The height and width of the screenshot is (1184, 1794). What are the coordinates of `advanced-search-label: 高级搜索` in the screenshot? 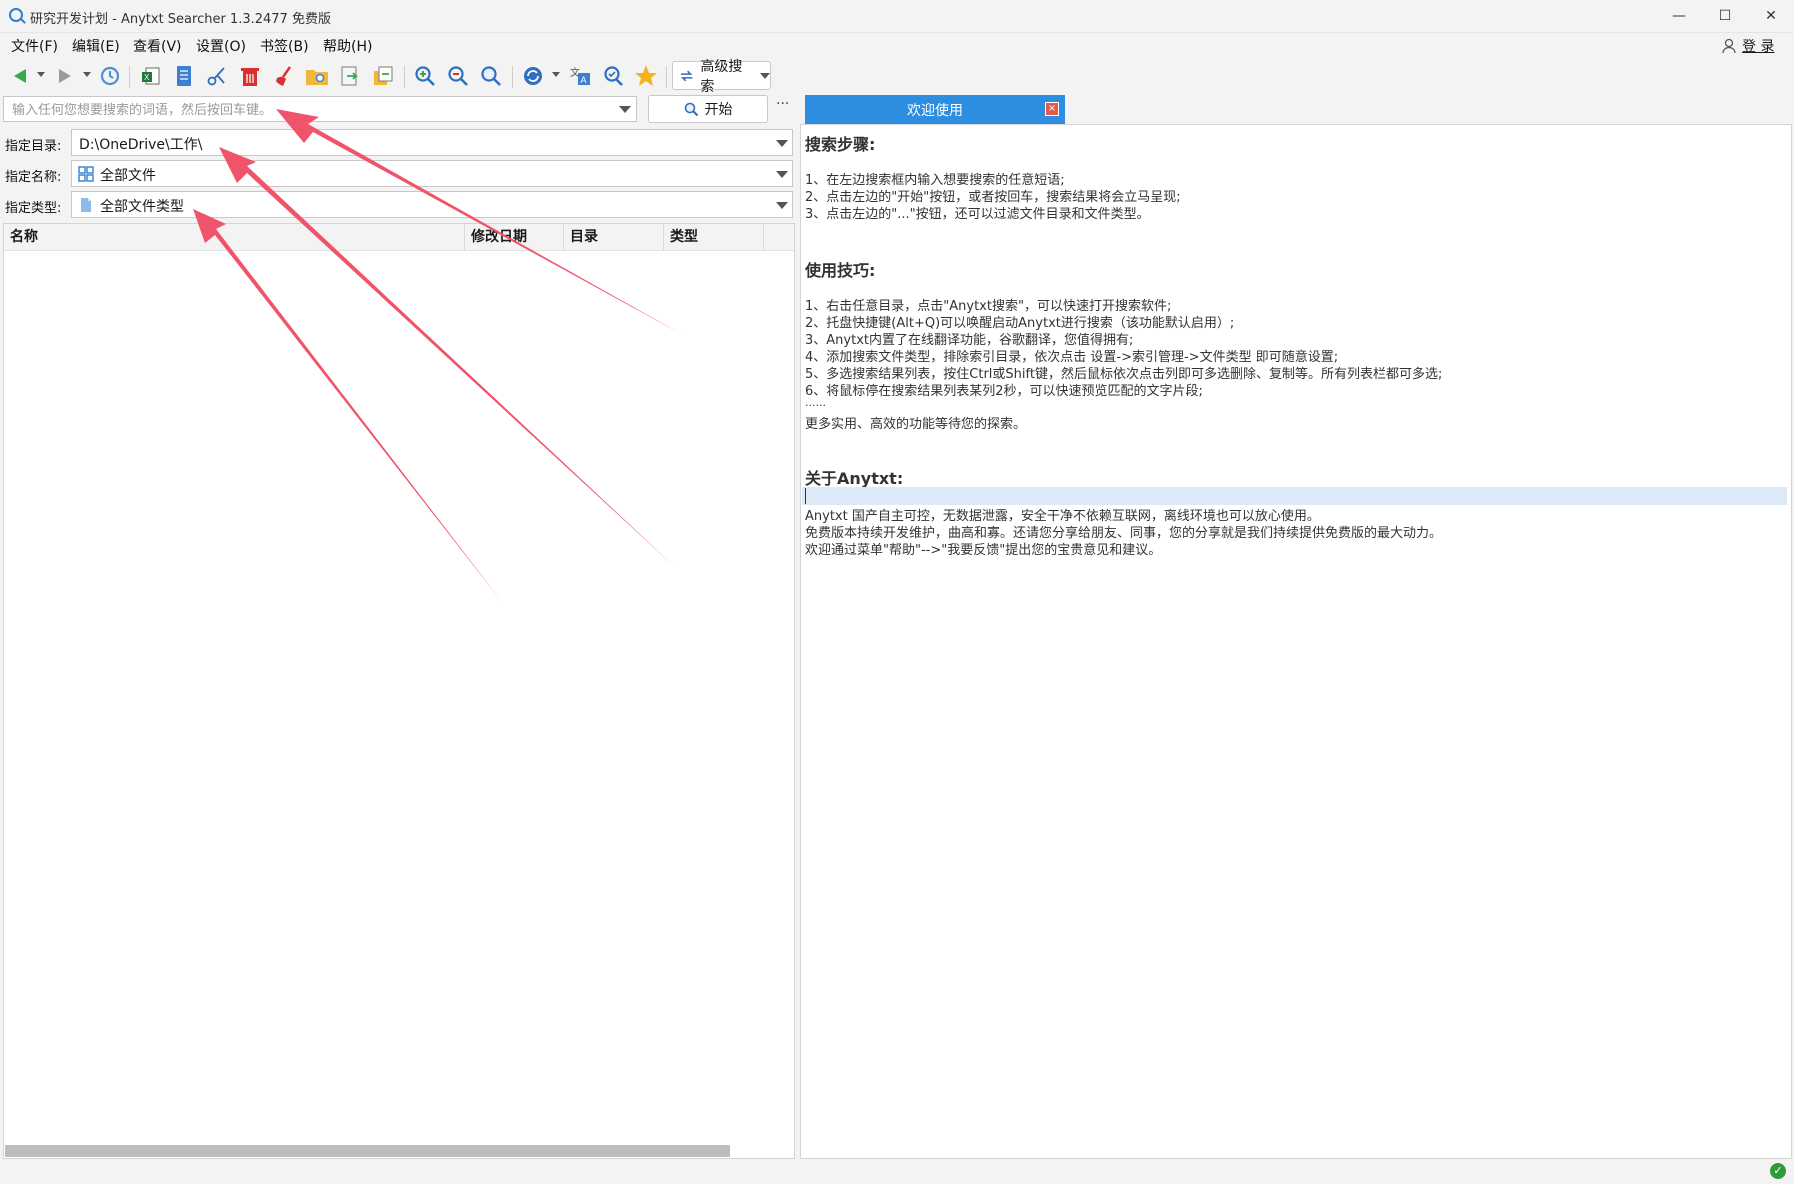 It's located at (721, 76).